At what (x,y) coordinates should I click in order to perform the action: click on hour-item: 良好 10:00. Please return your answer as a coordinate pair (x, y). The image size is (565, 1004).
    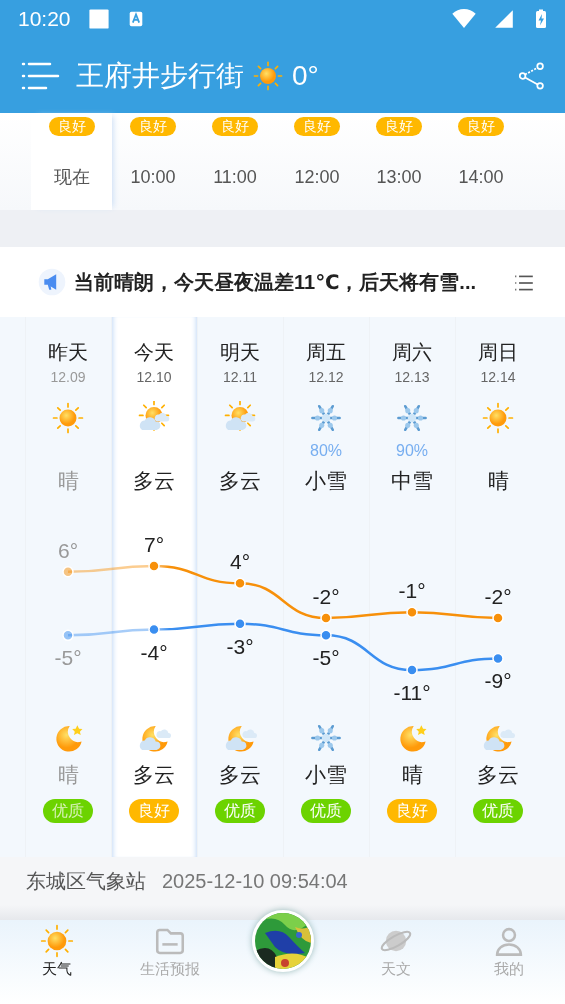
    Looking at the image, I should click on (153, 161).